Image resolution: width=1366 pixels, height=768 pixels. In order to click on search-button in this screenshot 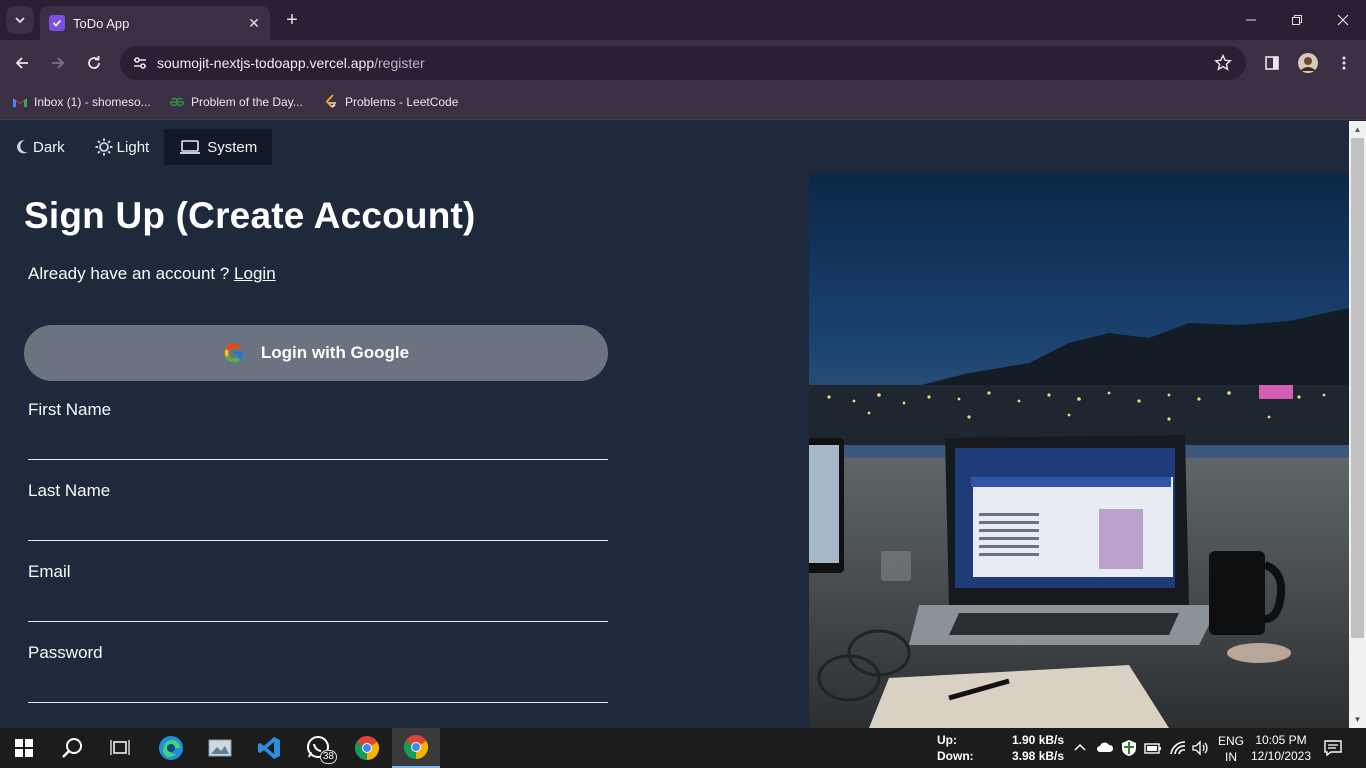, I will do `click(72, 748)`.